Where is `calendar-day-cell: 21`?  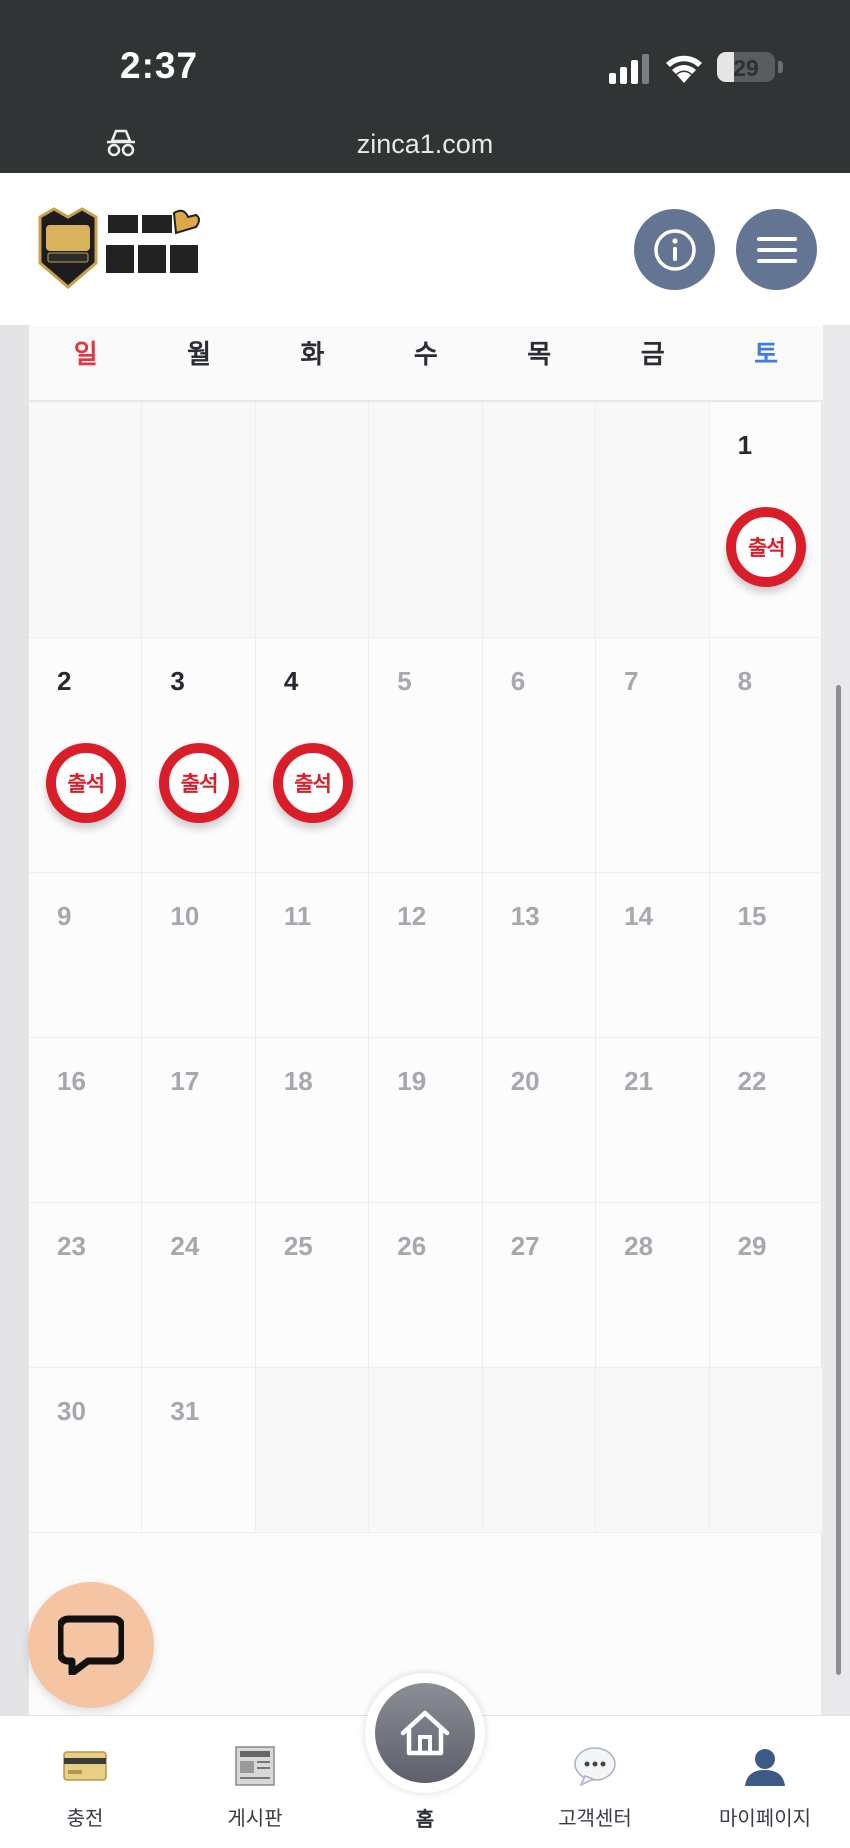 calendar-day-cell: 21 is located at coordinates (653, 1120).